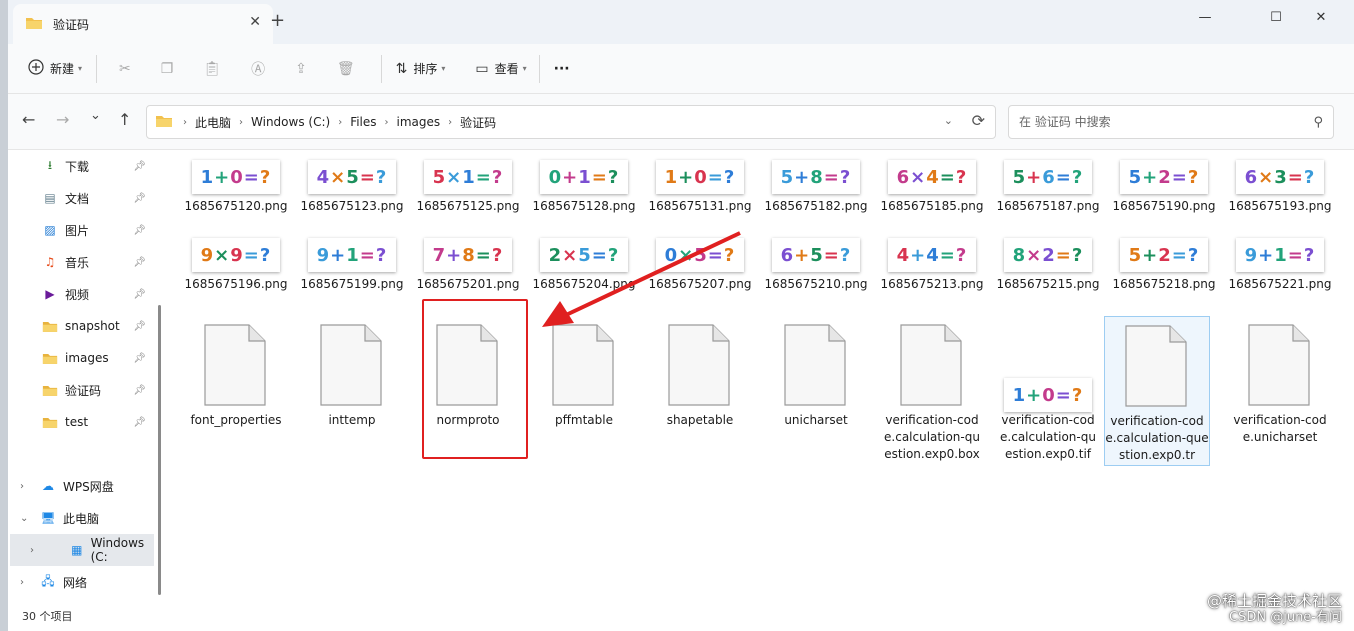  What do you see at coordinates (468, 389) in the screenshot?
I see `file-item: normproto` at bounding box center [468, 389].